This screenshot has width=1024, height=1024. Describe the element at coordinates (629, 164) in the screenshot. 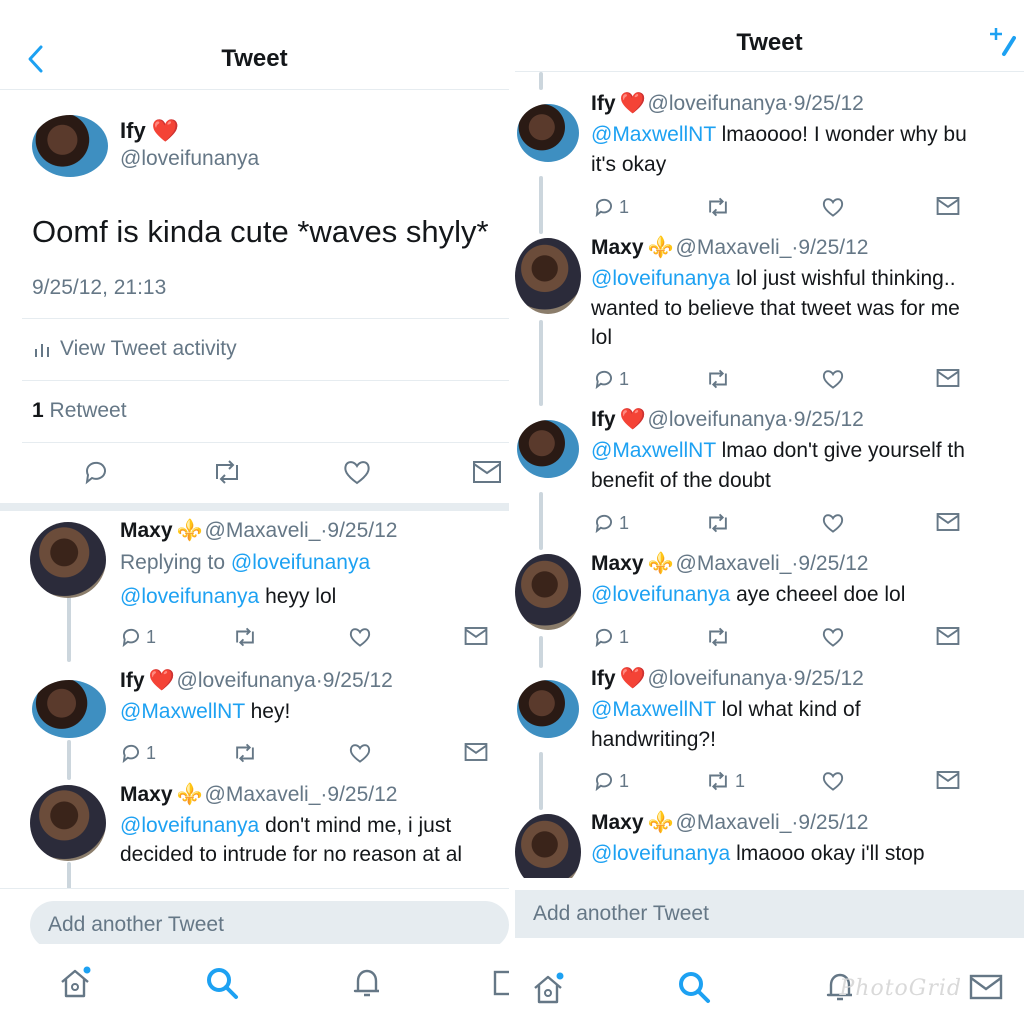

I see `tweet-text-line: it's okay` at that location.